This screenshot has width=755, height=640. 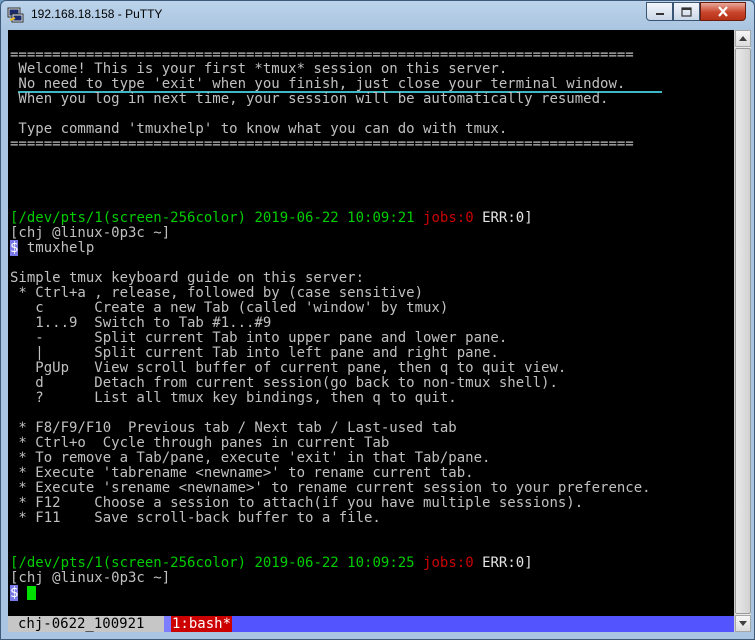 I want to click on command-line-2: $, so click(x=23, y=593).